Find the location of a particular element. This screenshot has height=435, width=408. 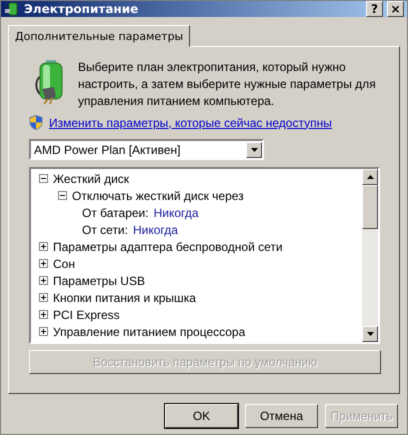

plan-dropdown: AMD Power Plan [Активен] is located at coordinates (146, 149).